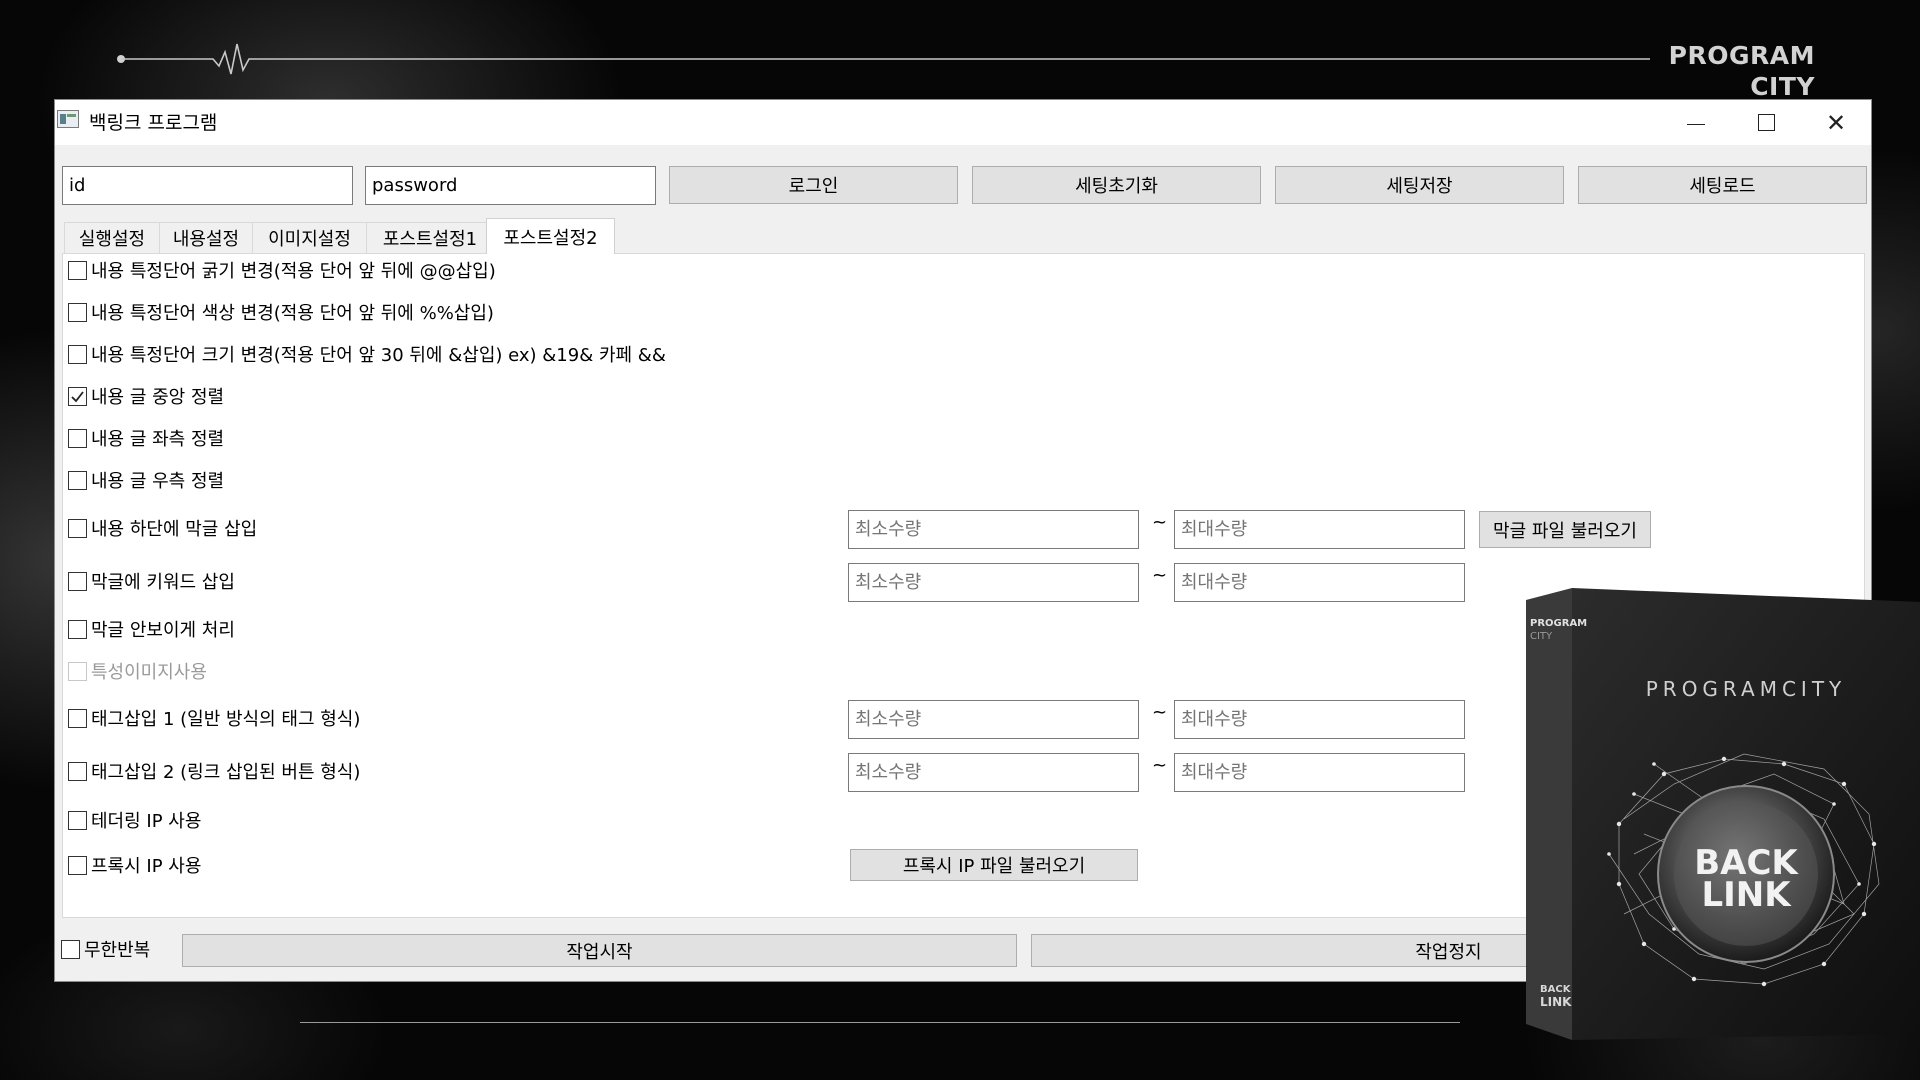 The height and width of the screenshot is (1080, 1920). I want to click on tab-image-settings: 이미지설정, so click(309, 237).